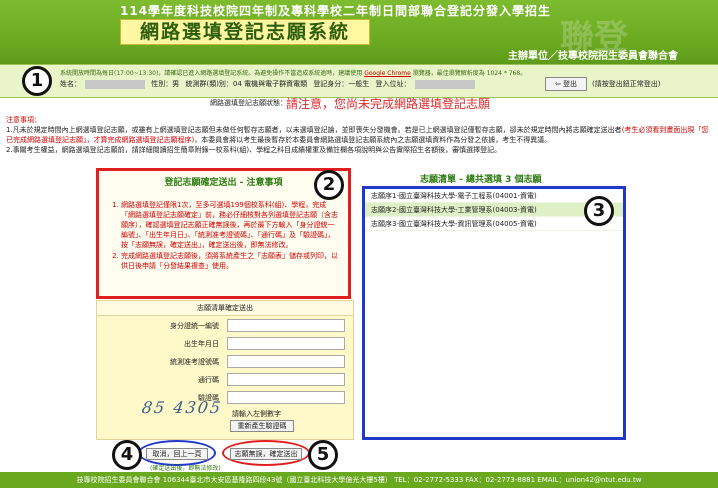 This screenshot has height=488, width=718. Describe the element at coordinates (336, 11) in the screenshot. I see `header-top-line: 114學年度科技校院四年制及專科學校二年制日間部聯合登記分發入學招生` at that location.